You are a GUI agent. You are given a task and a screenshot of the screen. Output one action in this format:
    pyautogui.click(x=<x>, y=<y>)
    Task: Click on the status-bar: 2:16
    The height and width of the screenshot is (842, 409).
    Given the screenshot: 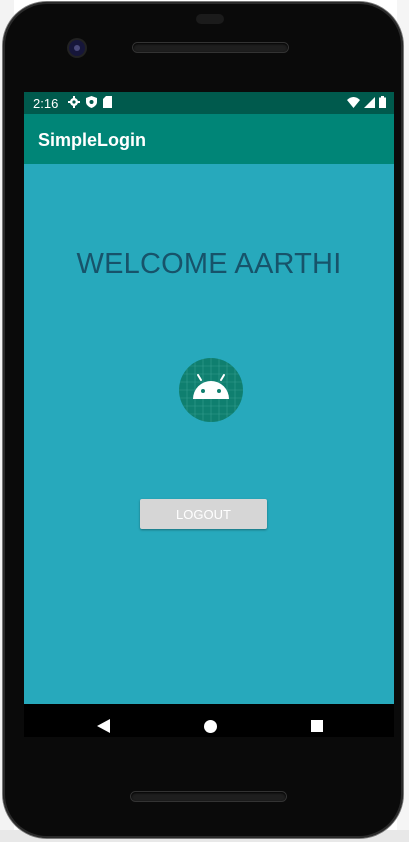 What is the action you would take?
    pyautogui.click(x=209, y=103)
    